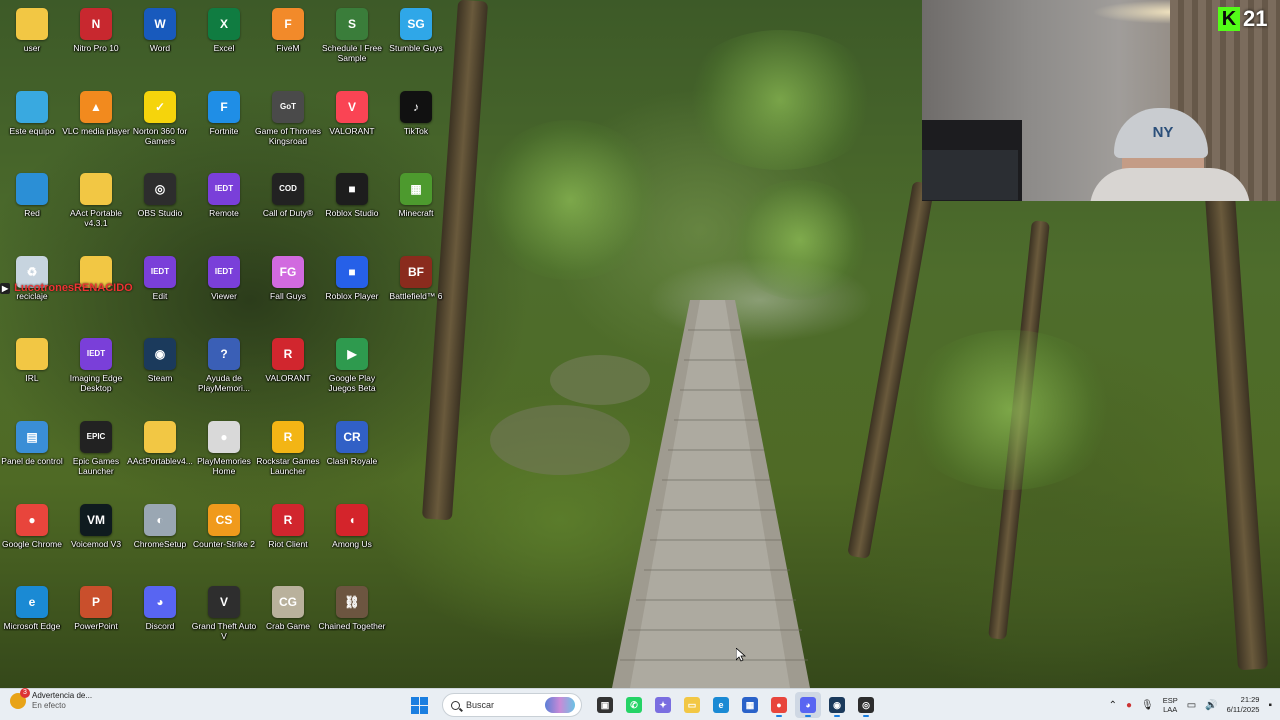  I want to click on app-icon: ⛓, so click(352, 602).